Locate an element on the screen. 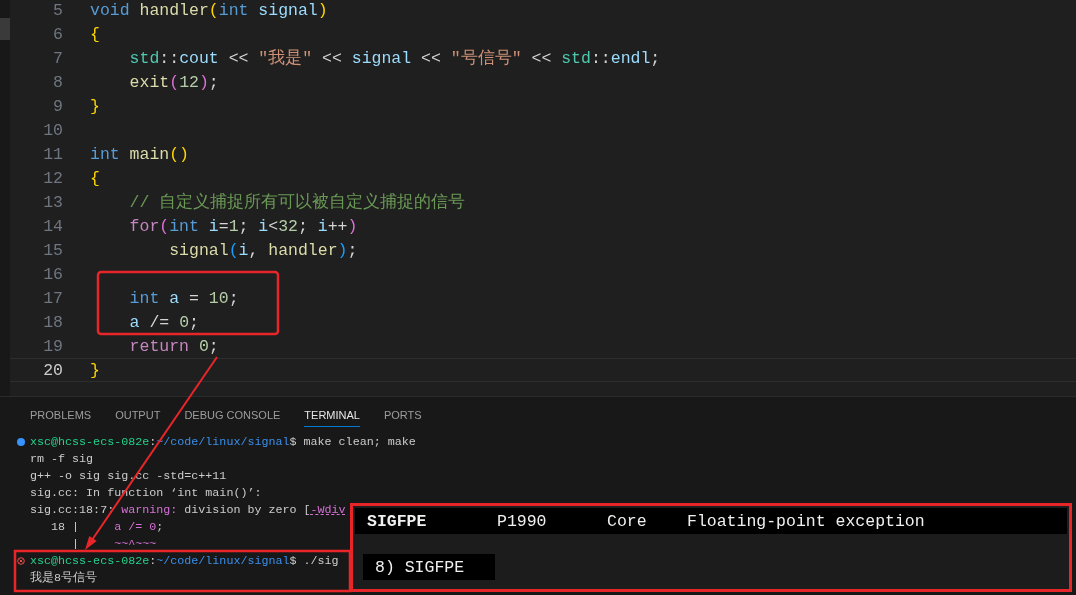  code-line: for(int i=1; i<32; i++) is located at coordinates (243, 226).